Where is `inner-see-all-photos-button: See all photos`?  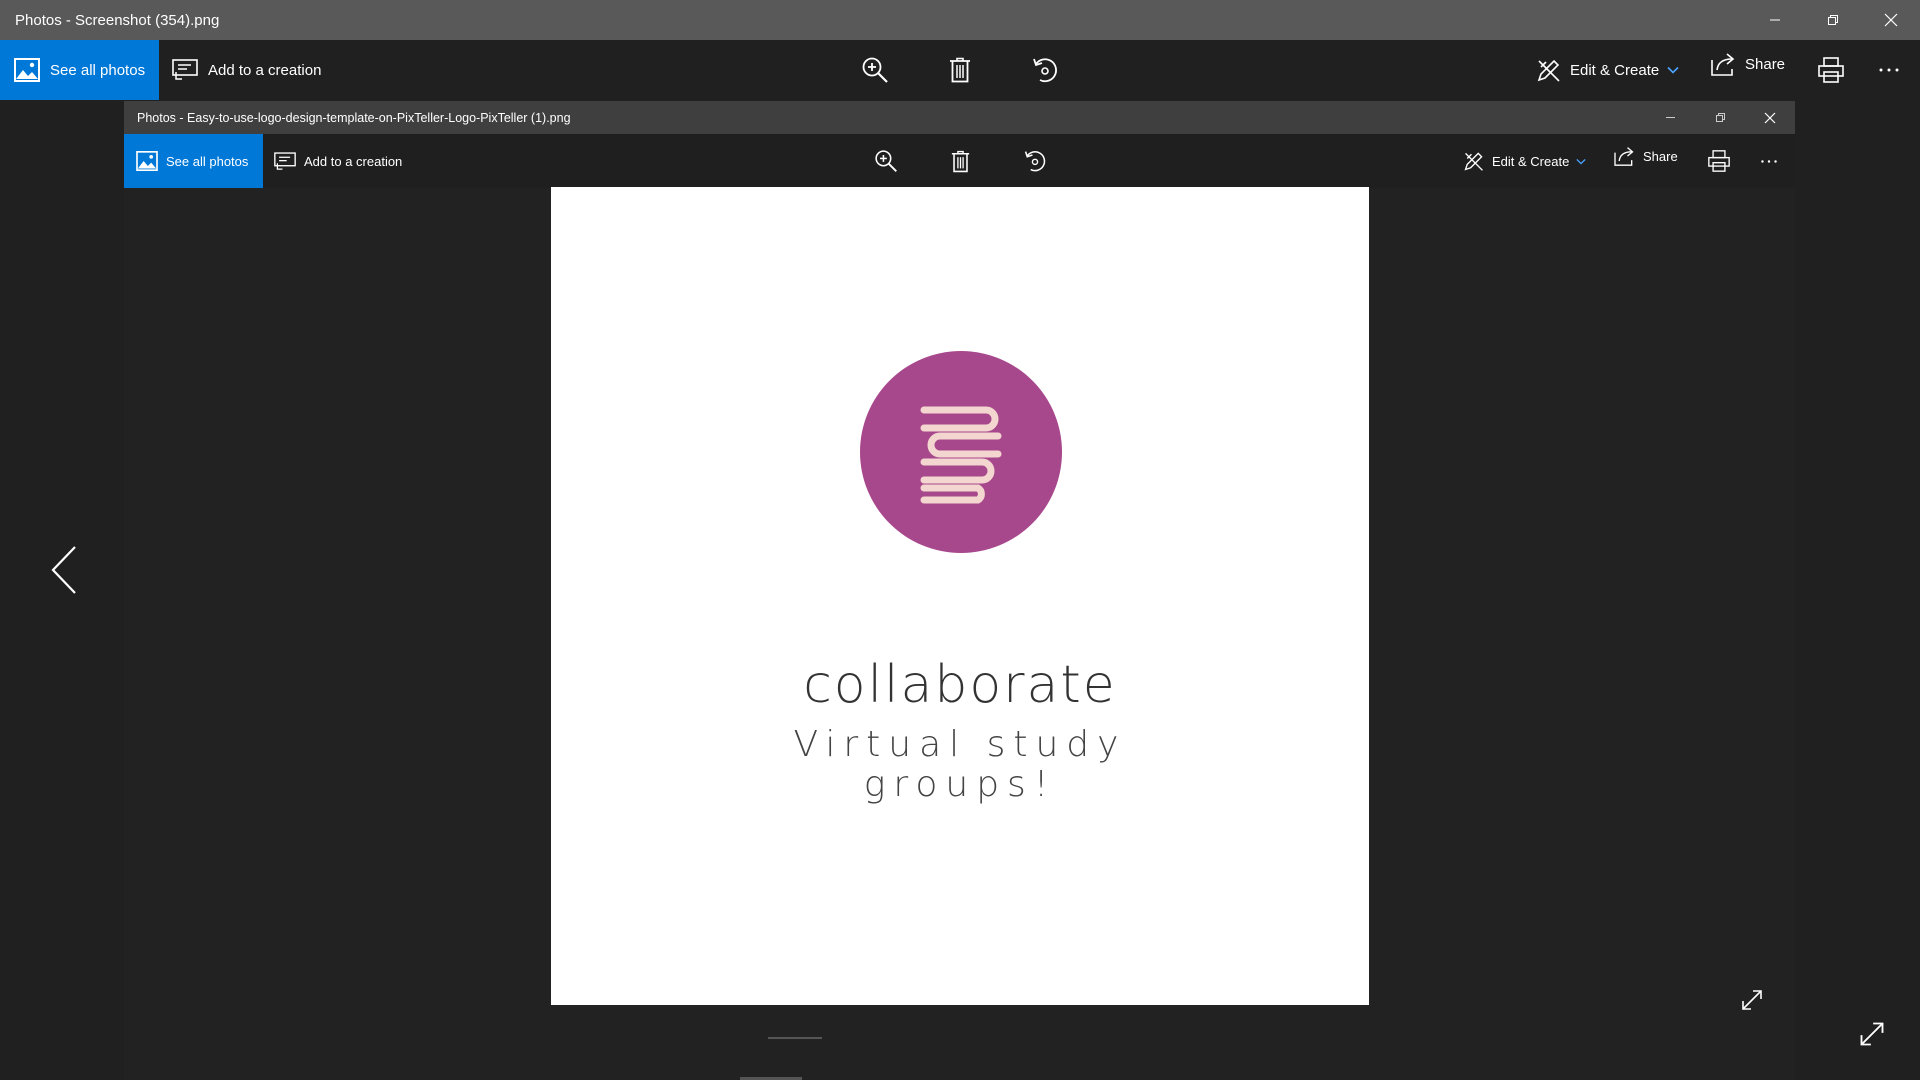 inner-see-all-photos-button: See all photos is located at coordinates (193, 161).